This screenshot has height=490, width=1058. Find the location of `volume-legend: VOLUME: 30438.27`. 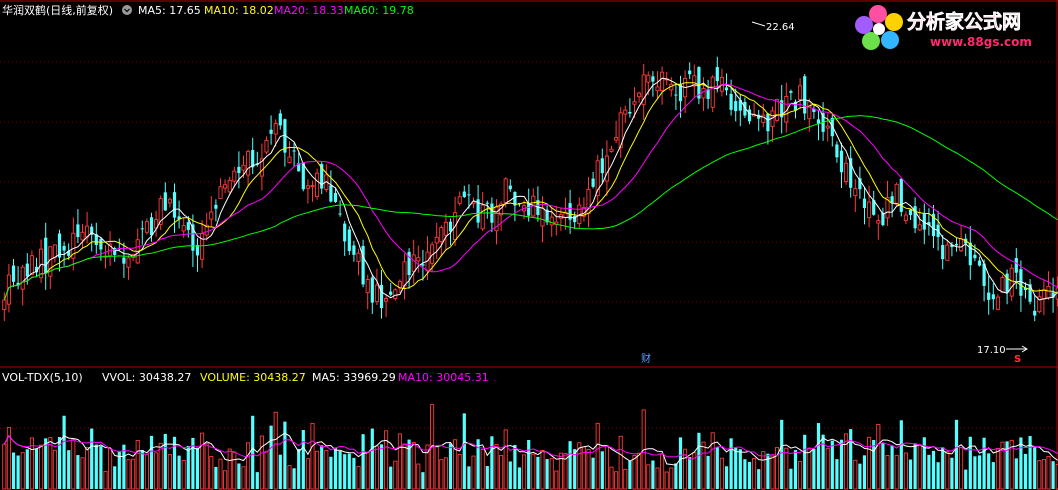

volume-legend: VOLUME: 30438.27 is located at coordinates (253, 377).